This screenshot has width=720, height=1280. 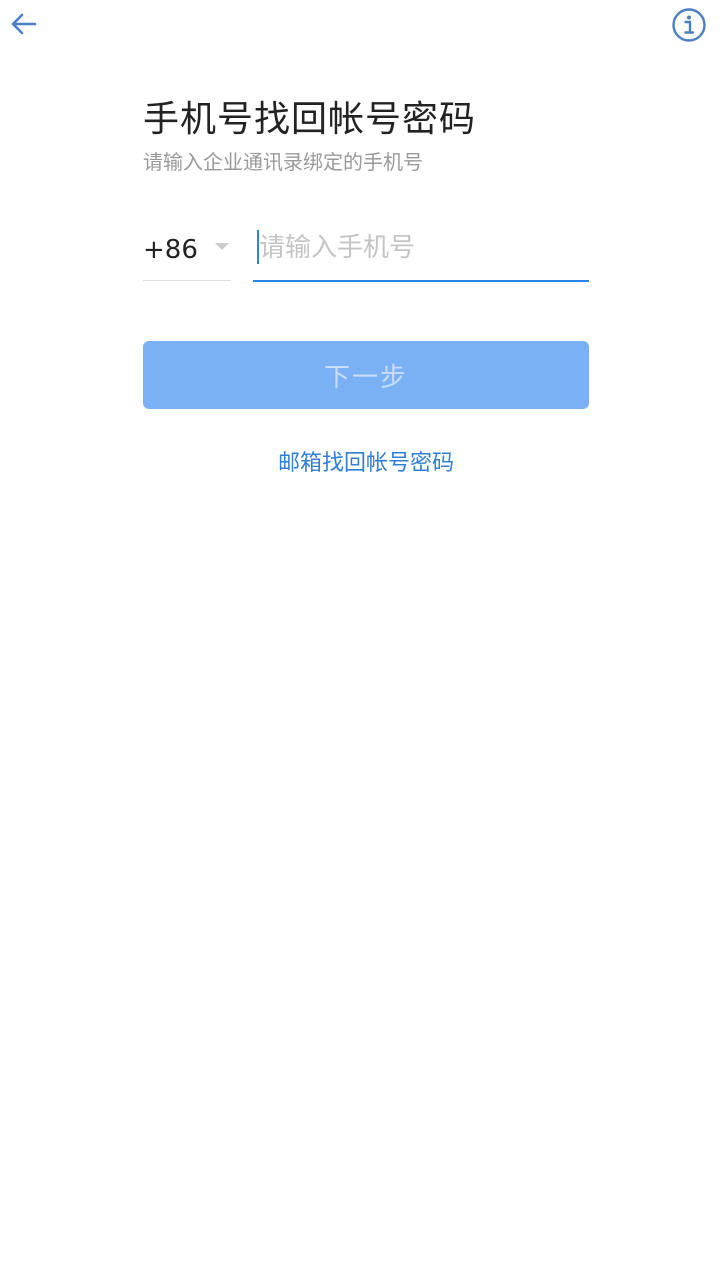 I want to click on page-subtitle: 请输入企业通讯录绑定的手机号, so click(x=283, y=162).